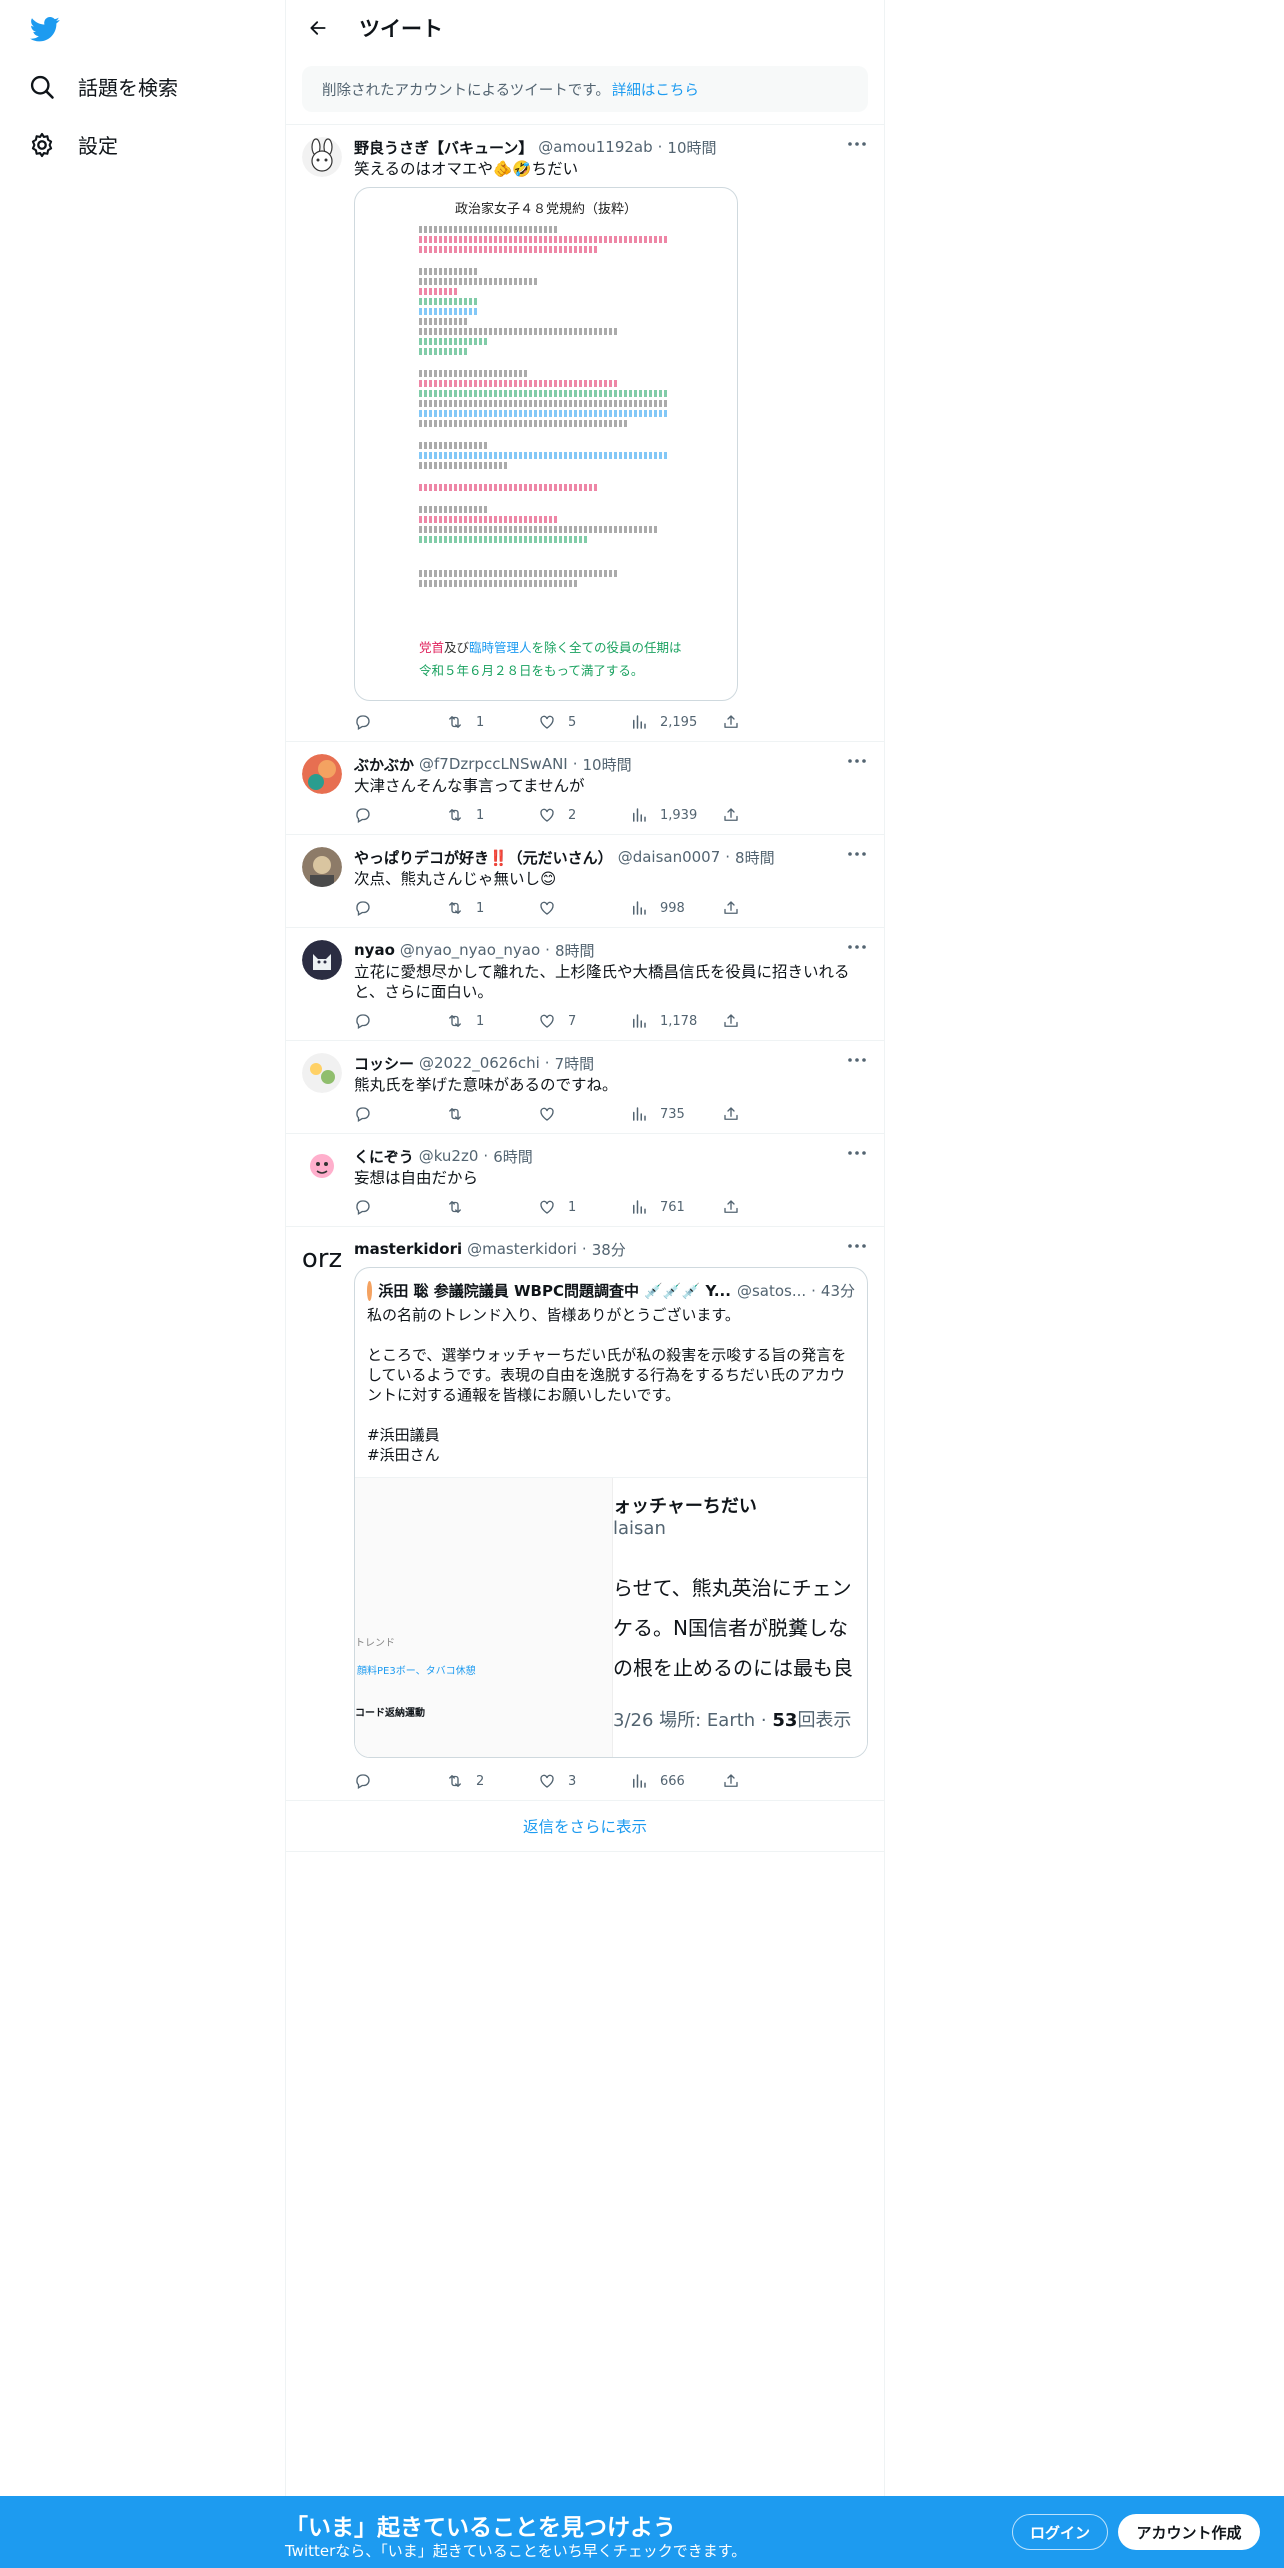 The width and height of the screenshot is (1284, 2568). I want to click on sidebar-item-explore: 話題を検索, so click(103, 86).